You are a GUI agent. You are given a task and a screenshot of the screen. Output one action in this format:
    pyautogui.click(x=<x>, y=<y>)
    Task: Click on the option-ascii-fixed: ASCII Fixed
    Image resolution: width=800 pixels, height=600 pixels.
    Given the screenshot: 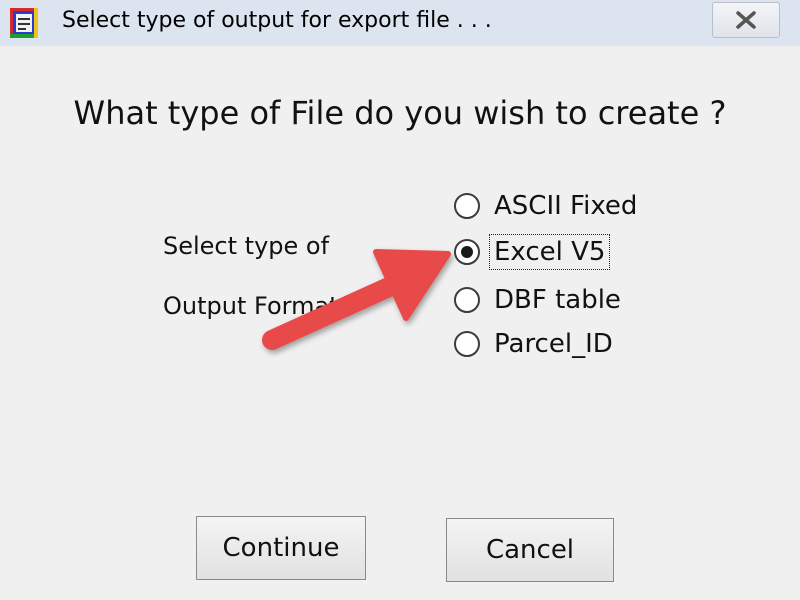 What is the action you would take?
    pyautogui.click(x=546, y=206)
    